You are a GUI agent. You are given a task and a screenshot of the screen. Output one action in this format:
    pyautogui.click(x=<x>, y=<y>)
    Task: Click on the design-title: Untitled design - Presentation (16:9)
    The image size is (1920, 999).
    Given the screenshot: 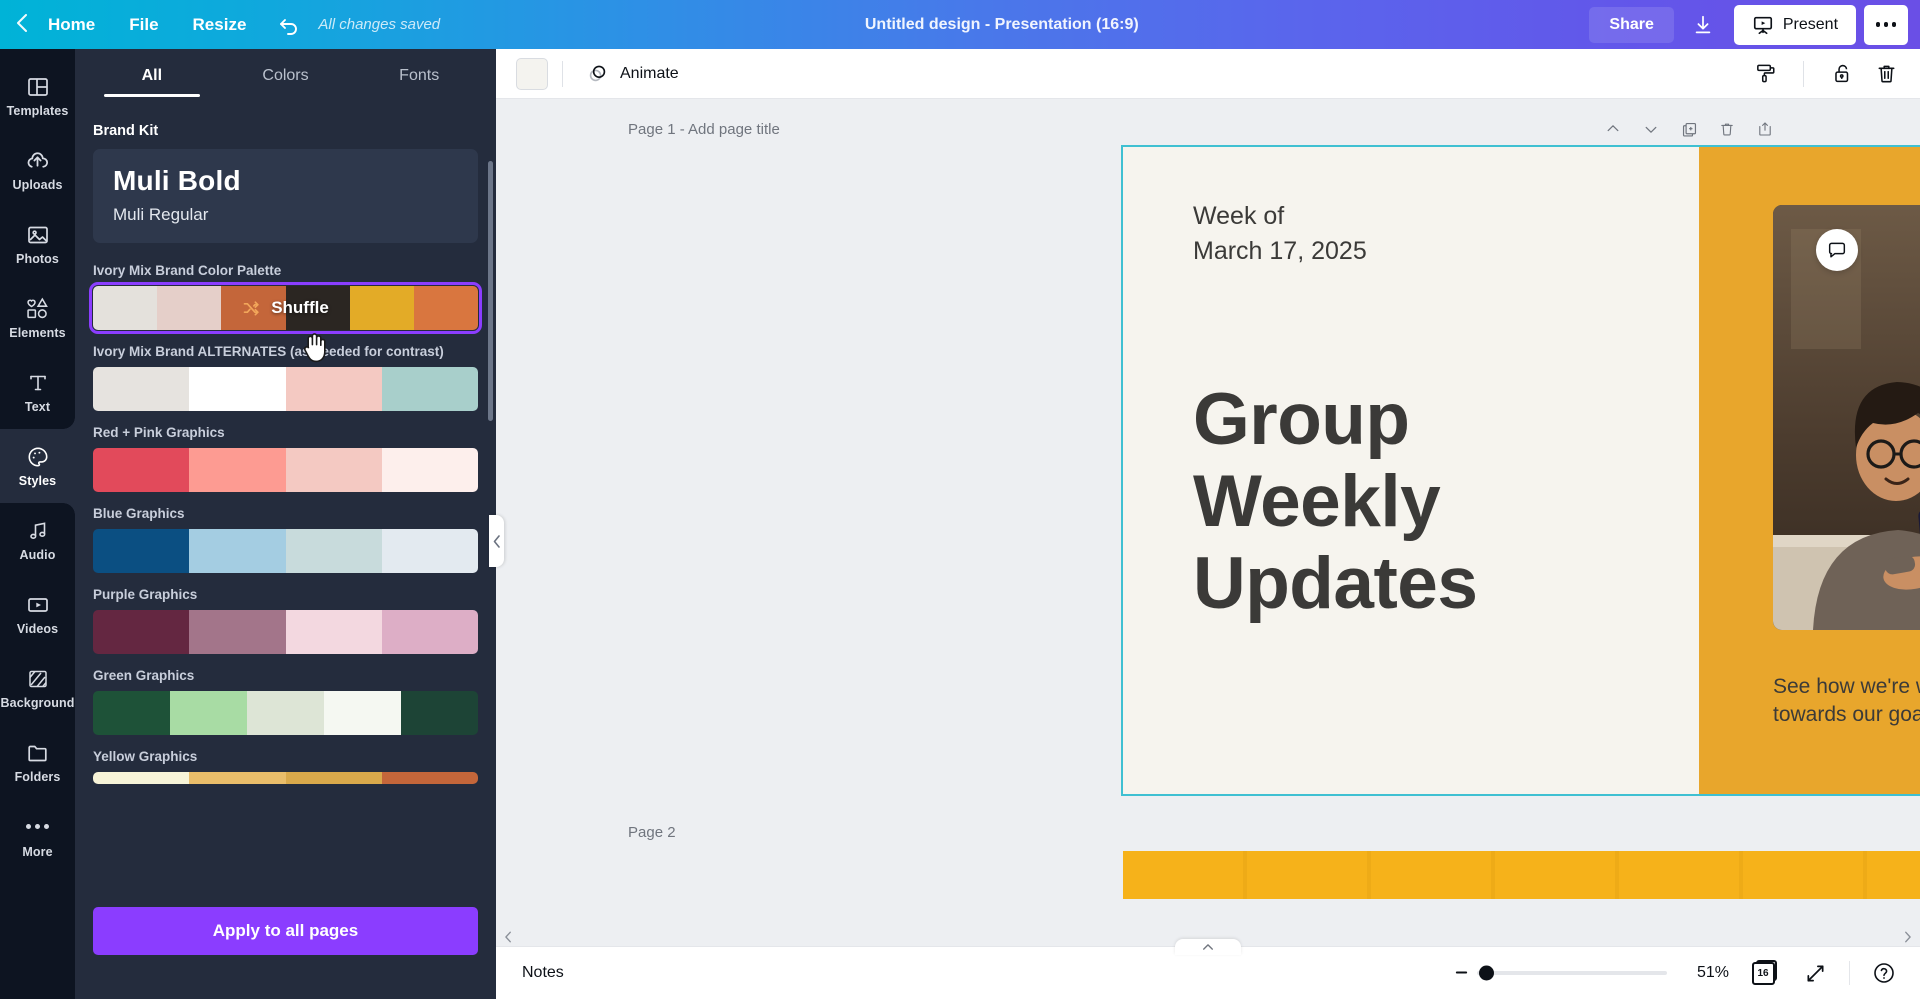 What is the action you would take?
    pyautogui.click(x=1002, y=25)
    